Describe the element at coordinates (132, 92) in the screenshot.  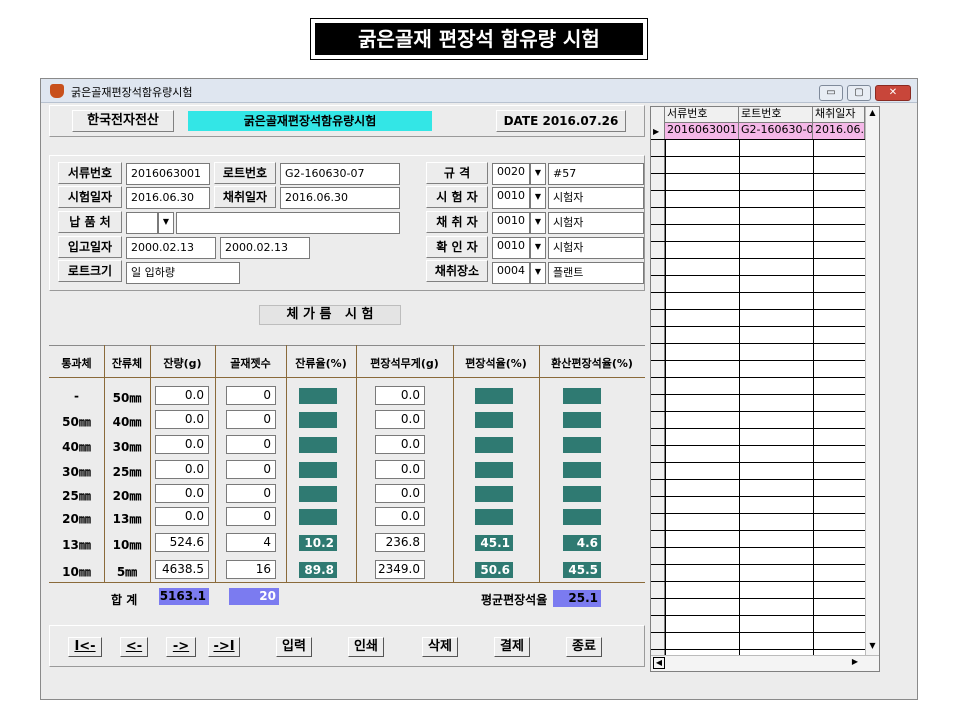
I see `window-title: 굵은골재편장석함유량시험` at that location.